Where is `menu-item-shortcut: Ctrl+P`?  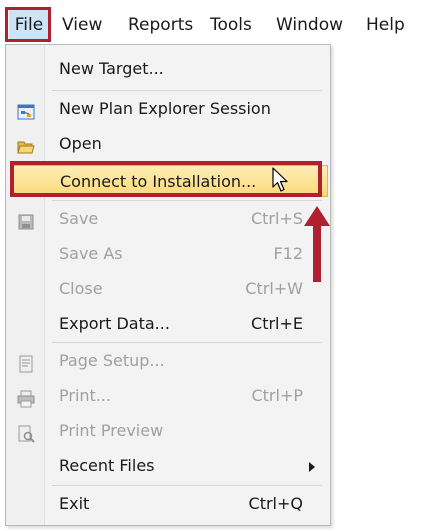 menu-item-shortcut: Ctrl+P is located at coordinates (277, 395).